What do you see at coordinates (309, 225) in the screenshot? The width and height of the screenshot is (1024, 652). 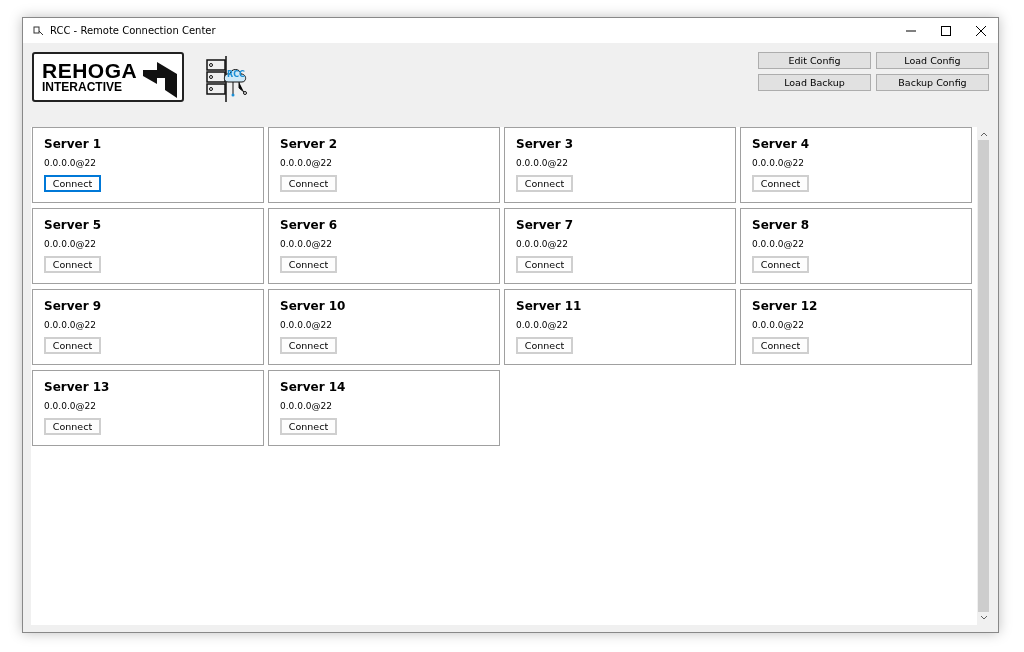 I see `server-name: Server 6` at bounding box center [309, 225].